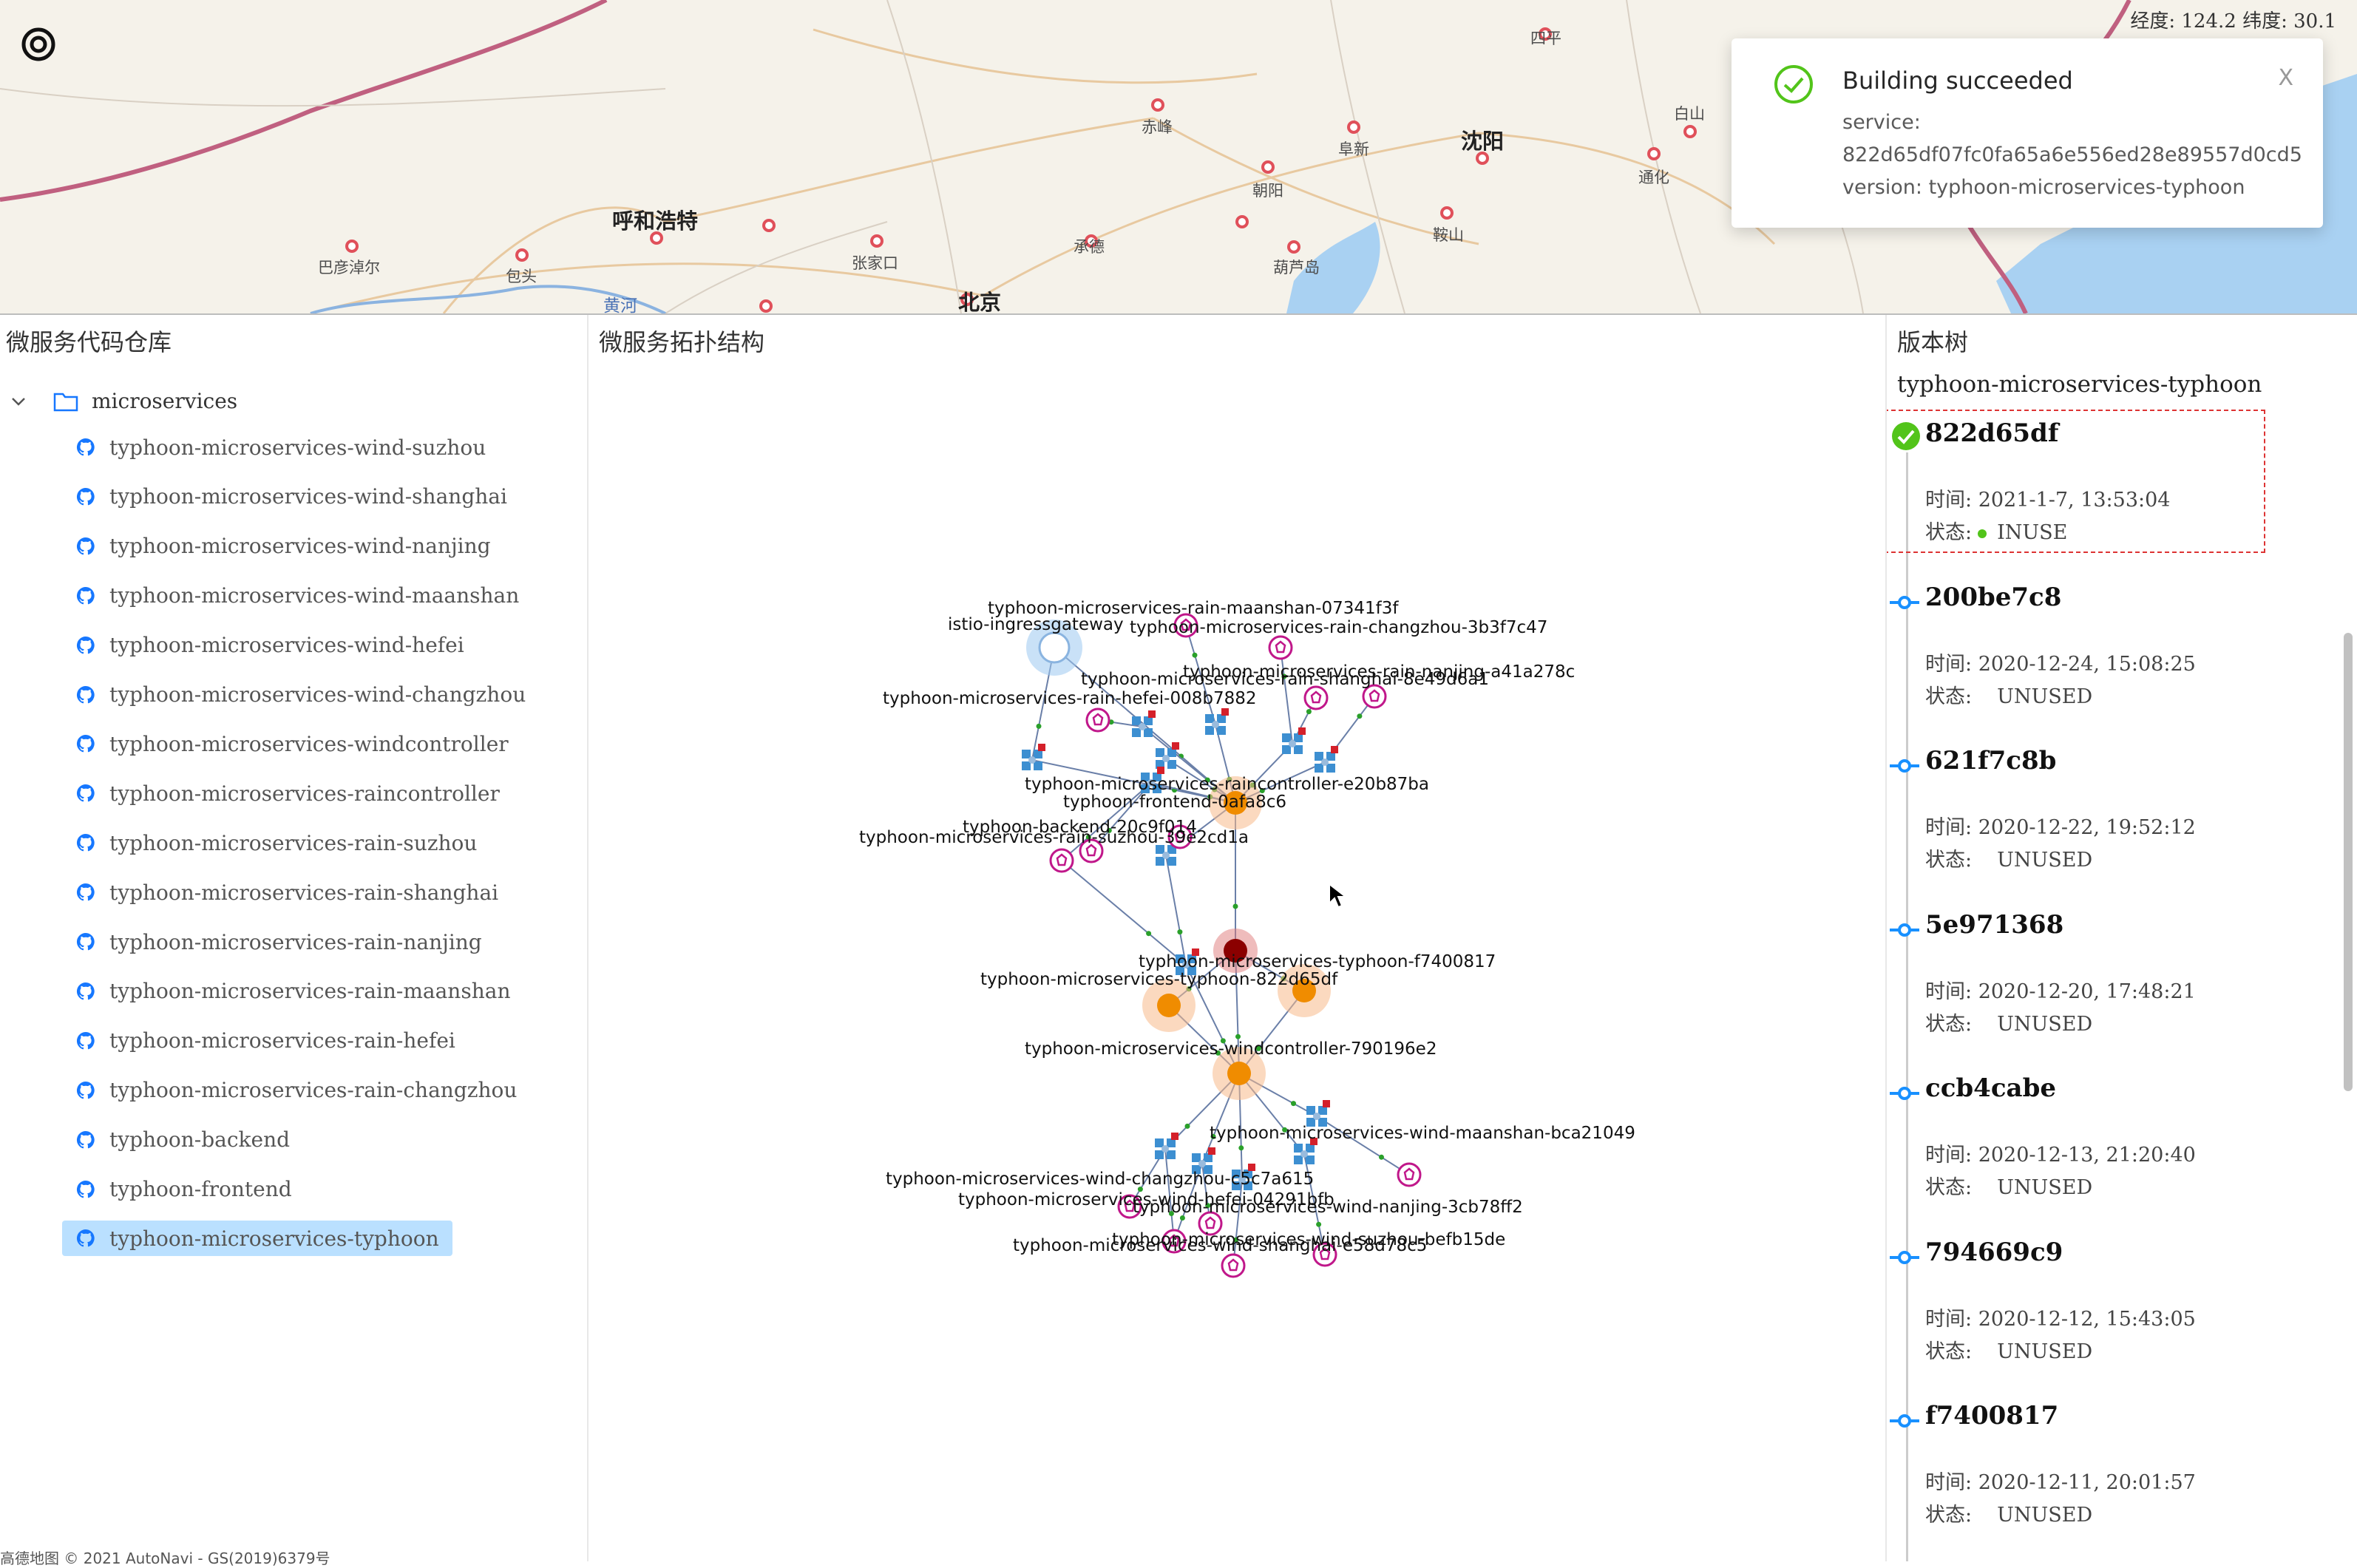 The width and height of the screenshot is (2357, 1568). I want to click on coordinate-readout: 经度: 124.2 纬度: 30.1, so click(2233, 21).